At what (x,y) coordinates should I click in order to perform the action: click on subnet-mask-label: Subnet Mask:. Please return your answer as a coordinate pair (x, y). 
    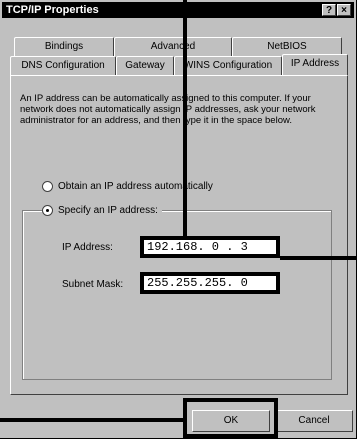
    Looking at the image, I should click on (93, 284).